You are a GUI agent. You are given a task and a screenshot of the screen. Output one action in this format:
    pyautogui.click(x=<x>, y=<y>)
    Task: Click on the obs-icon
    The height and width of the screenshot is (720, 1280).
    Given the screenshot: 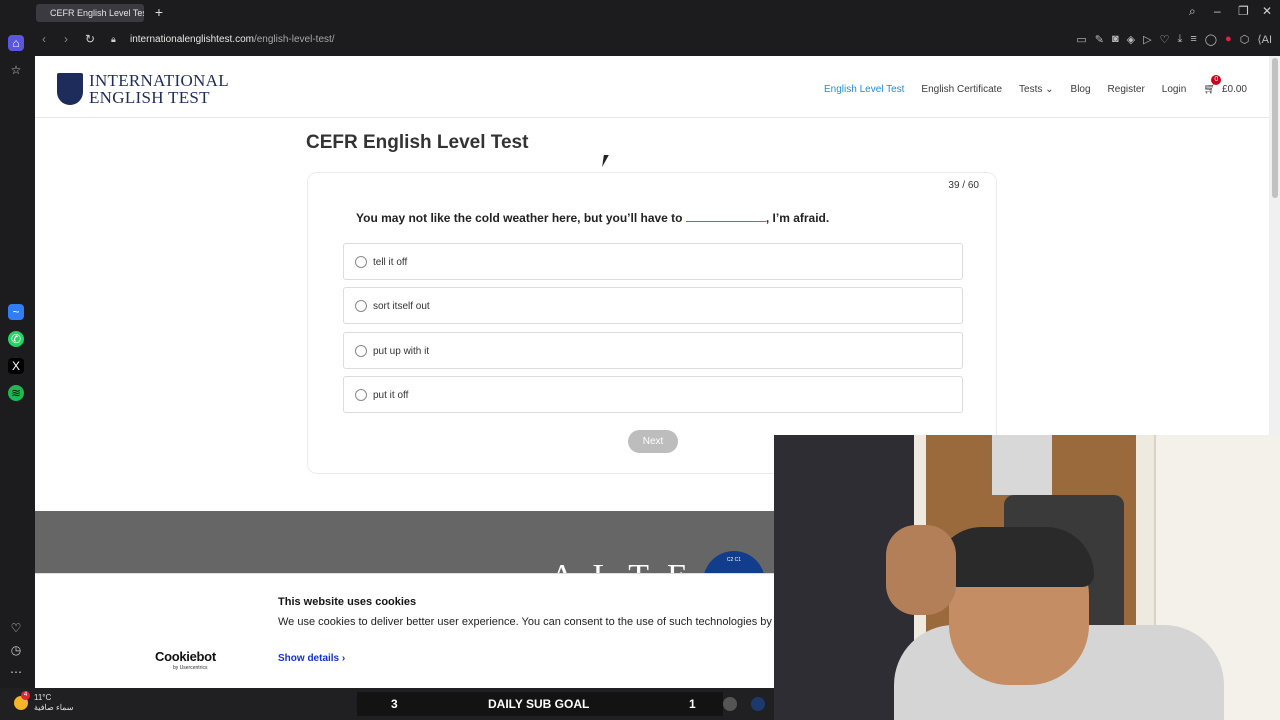 What is the action you would take?
    pyautogui.click(x=730, y=704)
    